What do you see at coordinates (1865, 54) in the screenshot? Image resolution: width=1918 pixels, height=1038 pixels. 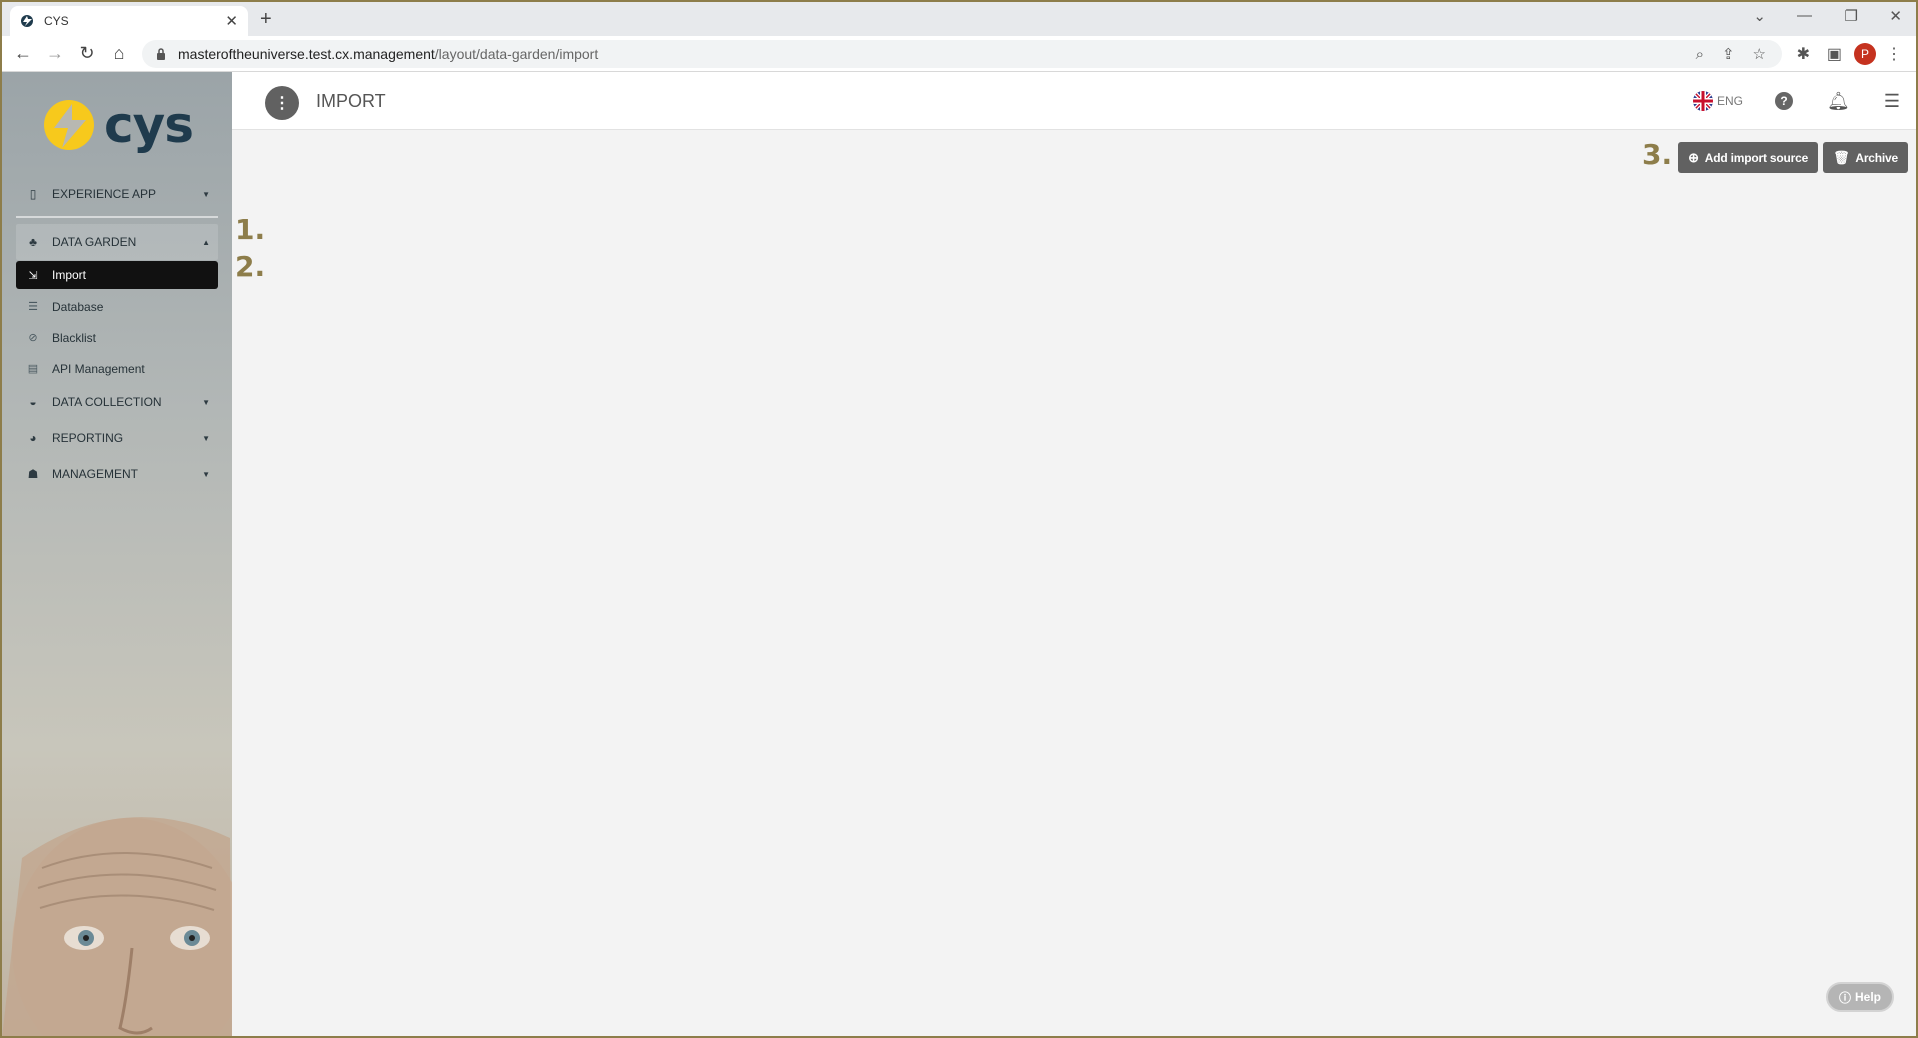 I see `profile-avatar: P` at bounding box center [1865, 54].